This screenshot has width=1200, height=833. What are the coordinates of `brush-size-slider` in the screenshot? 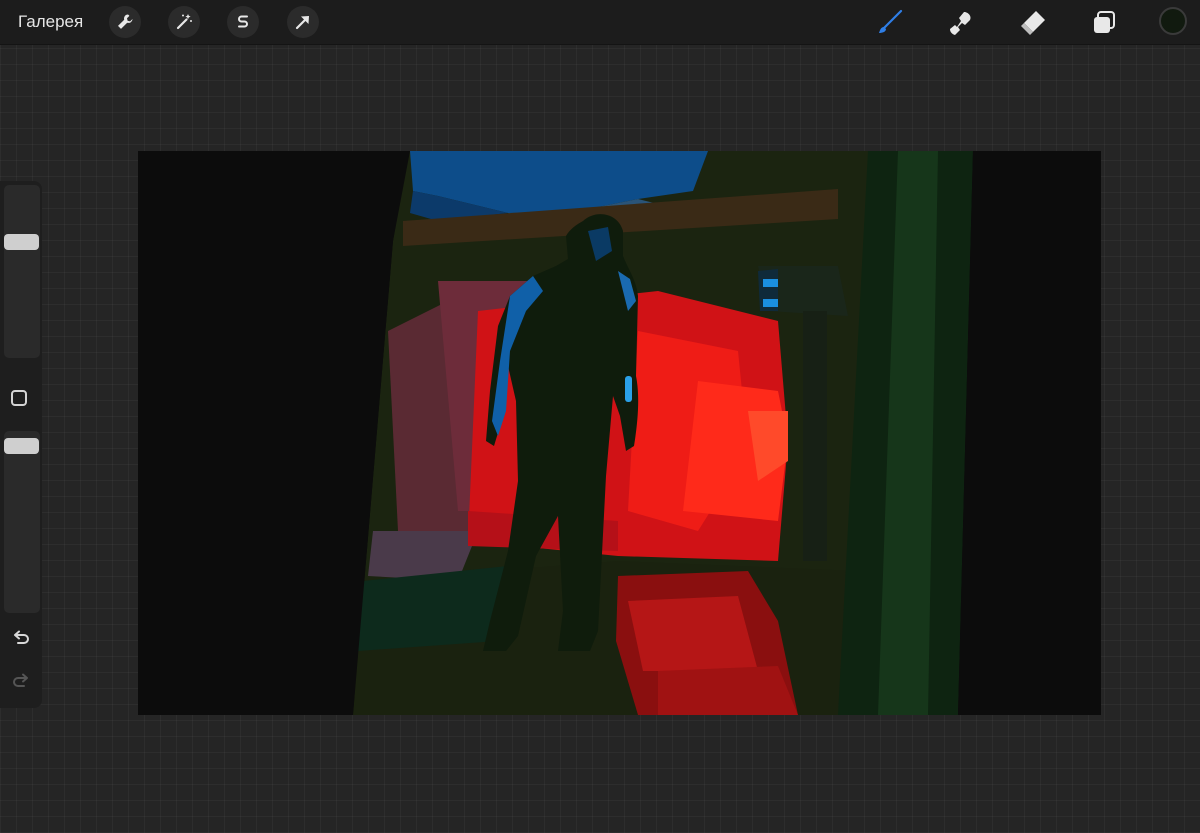 It's located at (22, 271).